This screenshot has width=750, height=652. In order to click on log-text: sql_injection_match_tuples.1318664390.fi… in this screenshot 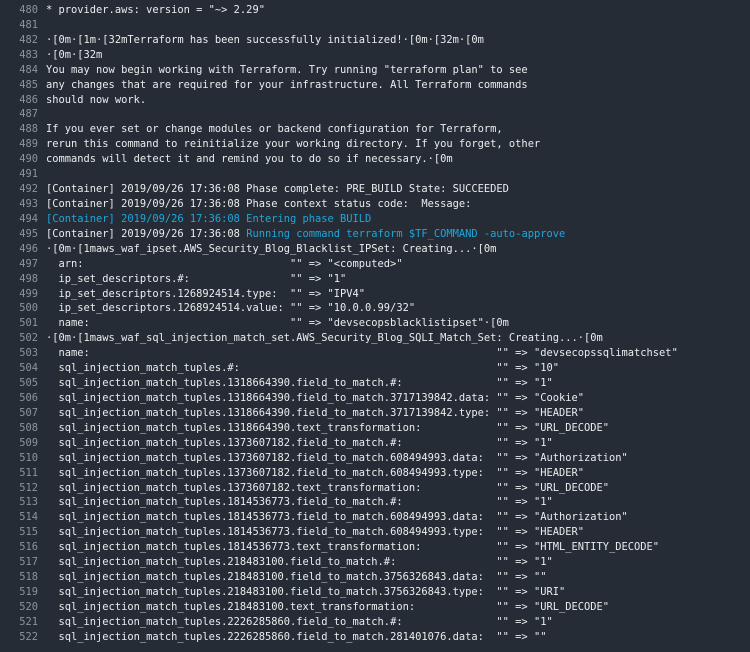, I will do `click(299, 383)`.